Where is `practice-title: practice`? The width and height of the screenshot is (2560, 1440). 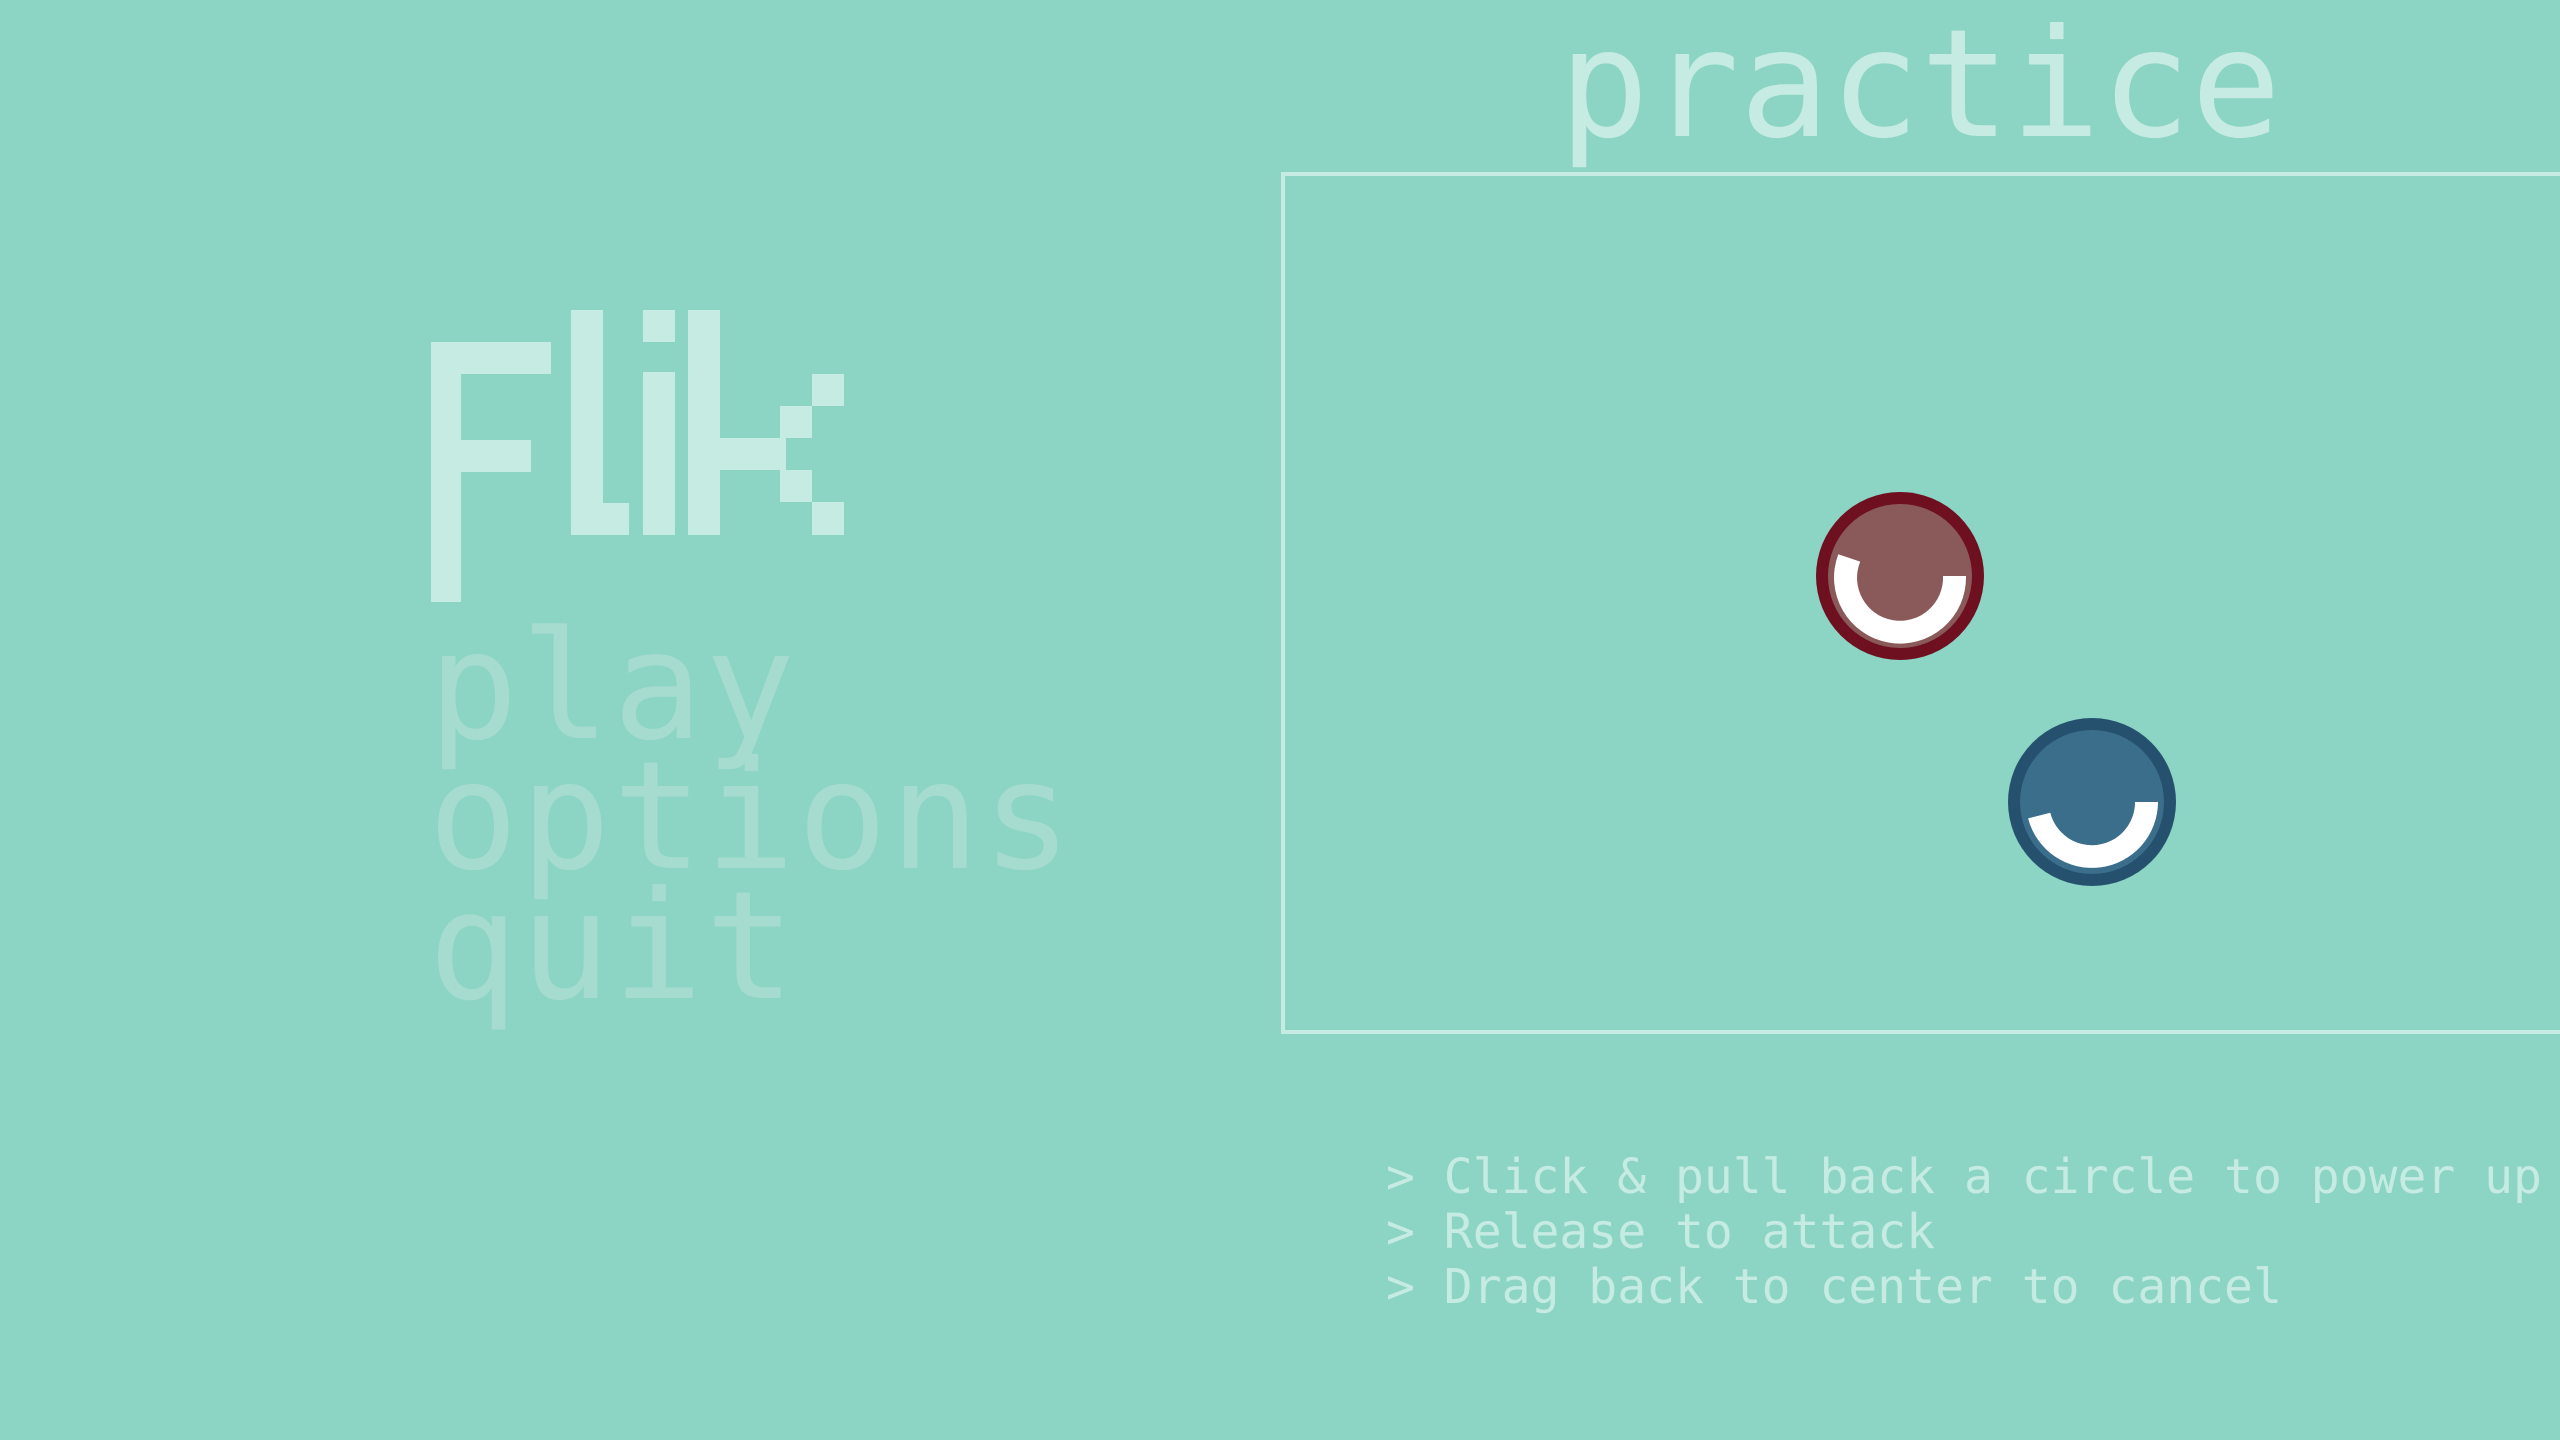 practice-title: practice is located at coordinates (1920, 86).